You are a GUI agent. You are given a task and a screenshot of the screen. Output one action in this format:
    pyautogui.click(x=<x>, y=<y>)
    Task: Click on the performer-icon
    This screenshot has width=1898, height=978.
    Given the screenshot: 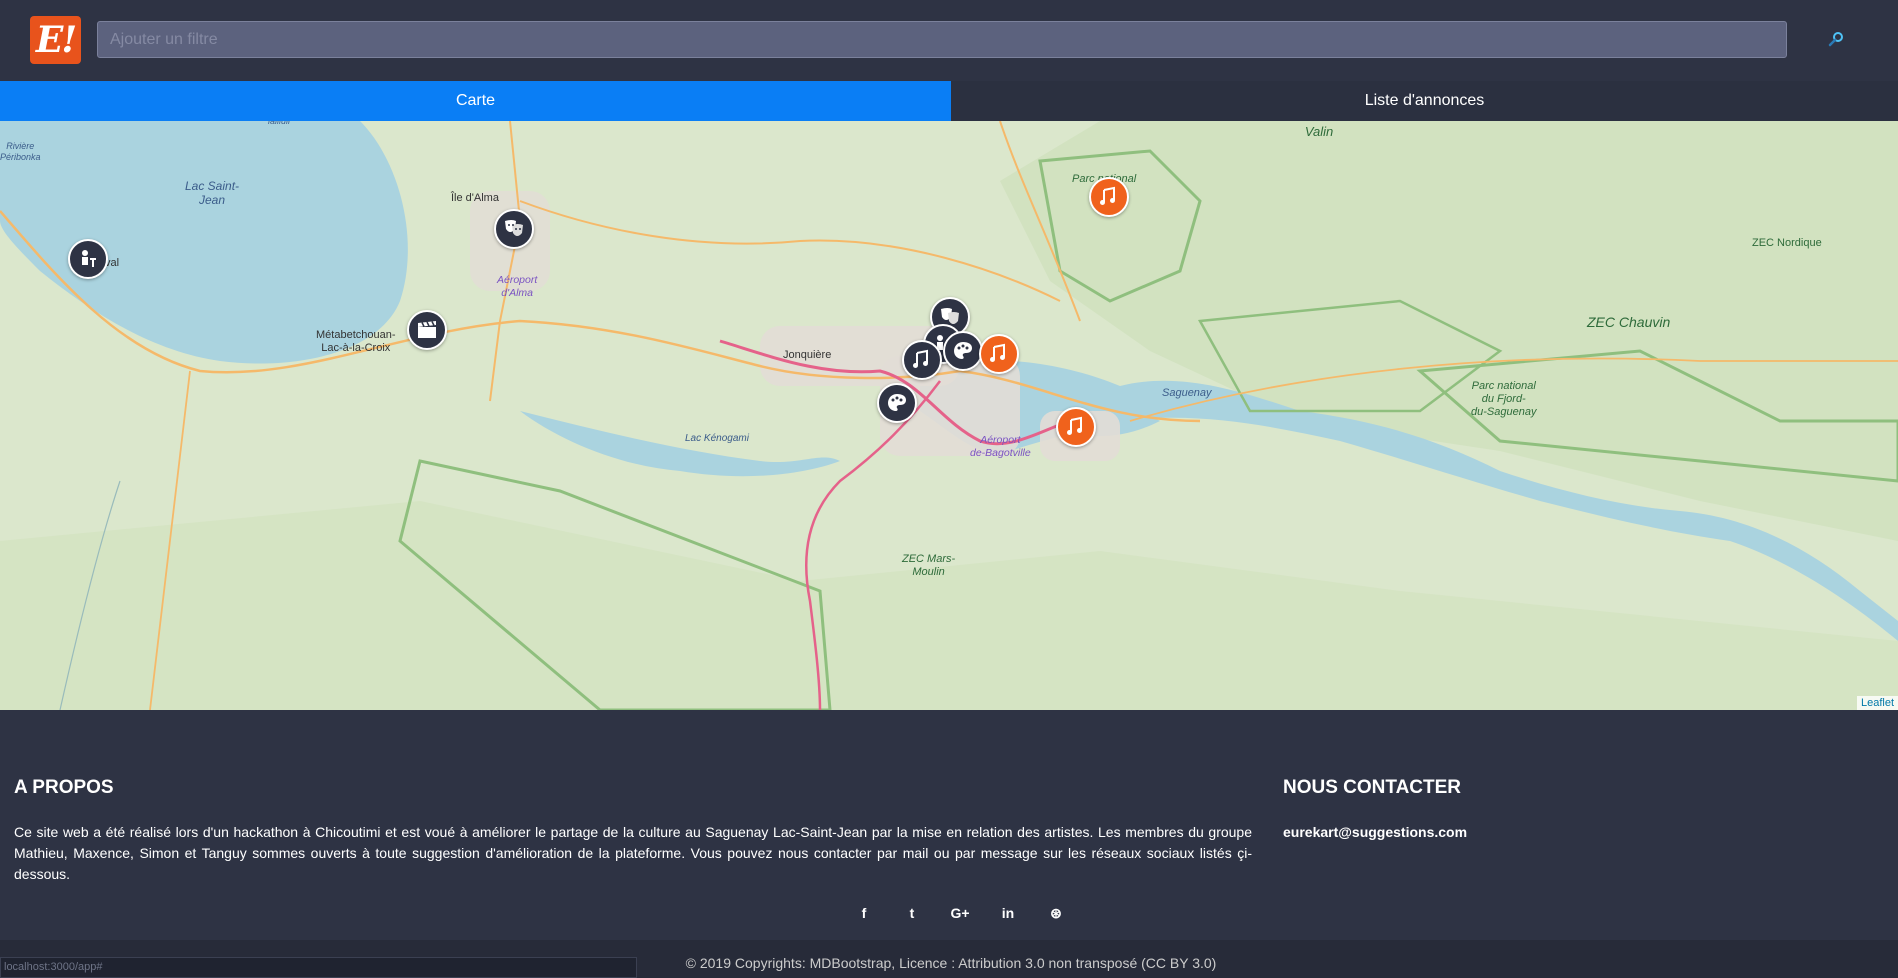 What is the action you would take?
    pyautogui.click(x=89, y=258)
    